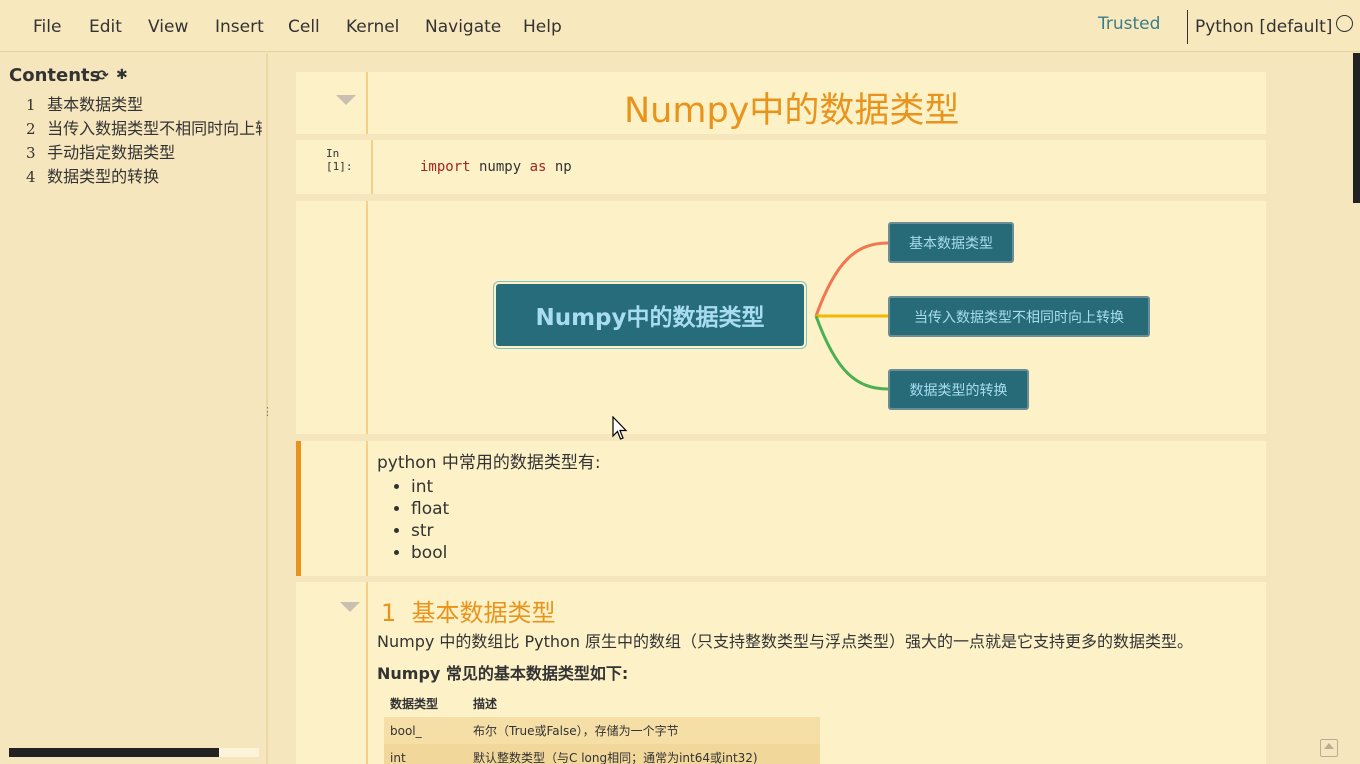  Describe the element at coordinates (114, 752) in the screenshot. I see `sidebar-scroll-thumb` at that location.